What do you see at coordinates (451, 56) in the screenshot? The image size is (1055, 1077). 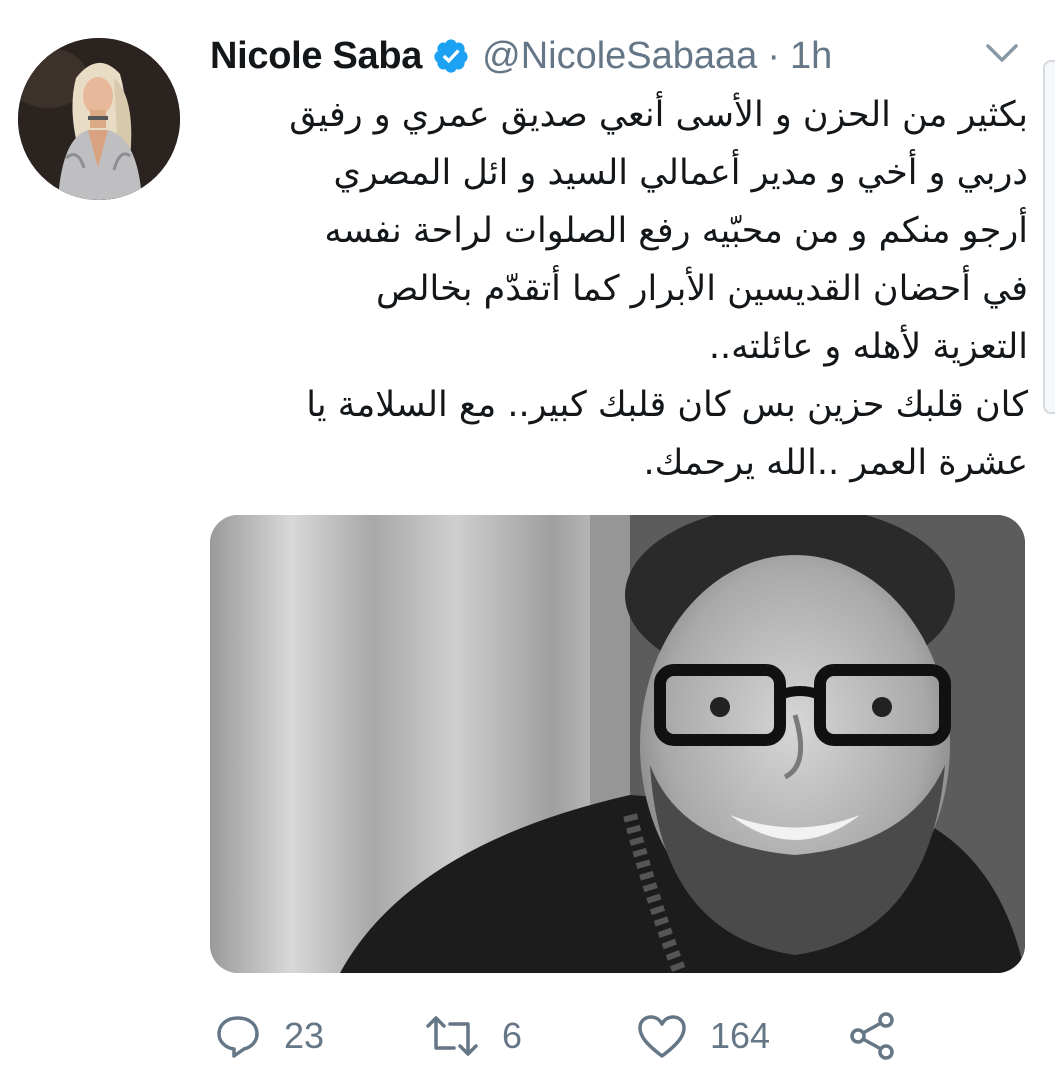 I see `verified-badge-icon` at bounding box center [451, 56].